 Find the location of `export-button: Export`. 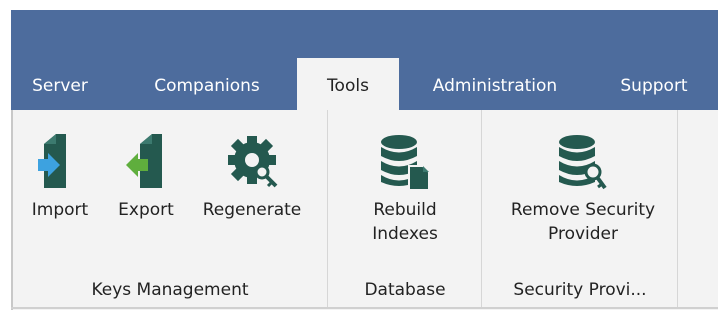

export-button: Export is located at coordinates (146, 178).